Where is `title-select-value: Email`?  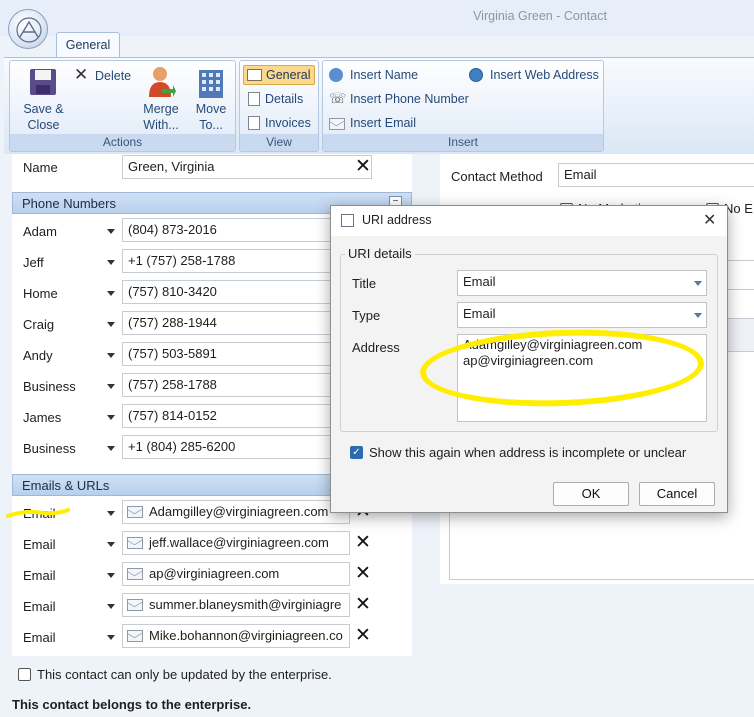 title-select-value: Email is located at coordinates (479, 281).